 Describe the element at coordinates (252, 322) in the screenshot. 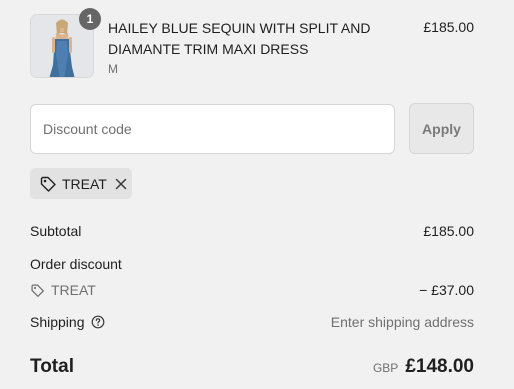

I see `shipping-row: Shipping Enter shipping address` at that location.